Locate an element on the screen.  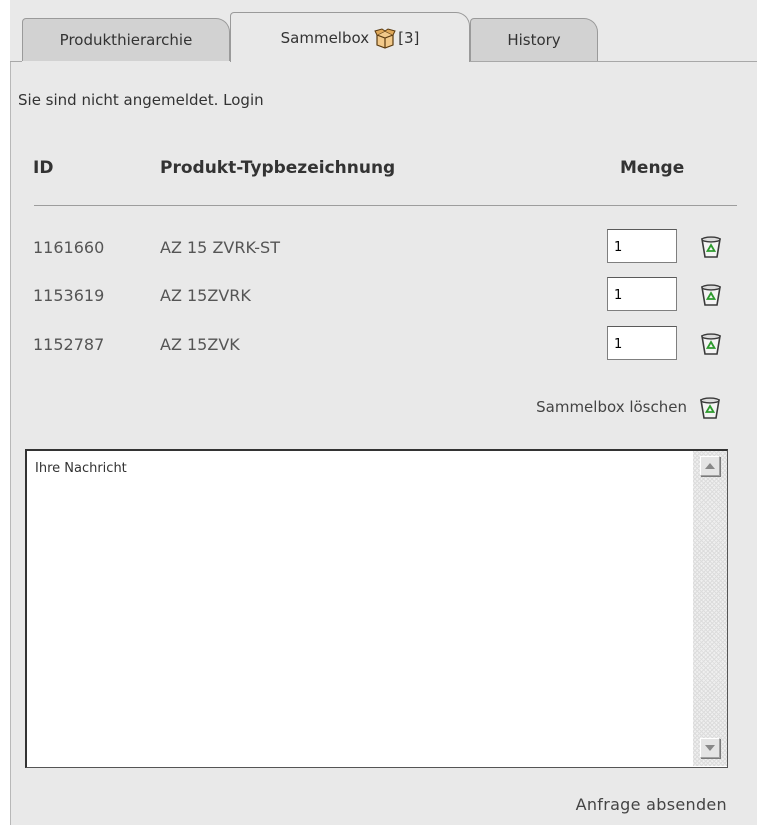
row-name: AZ 15ZVRK is located at coordinates (205, 295).